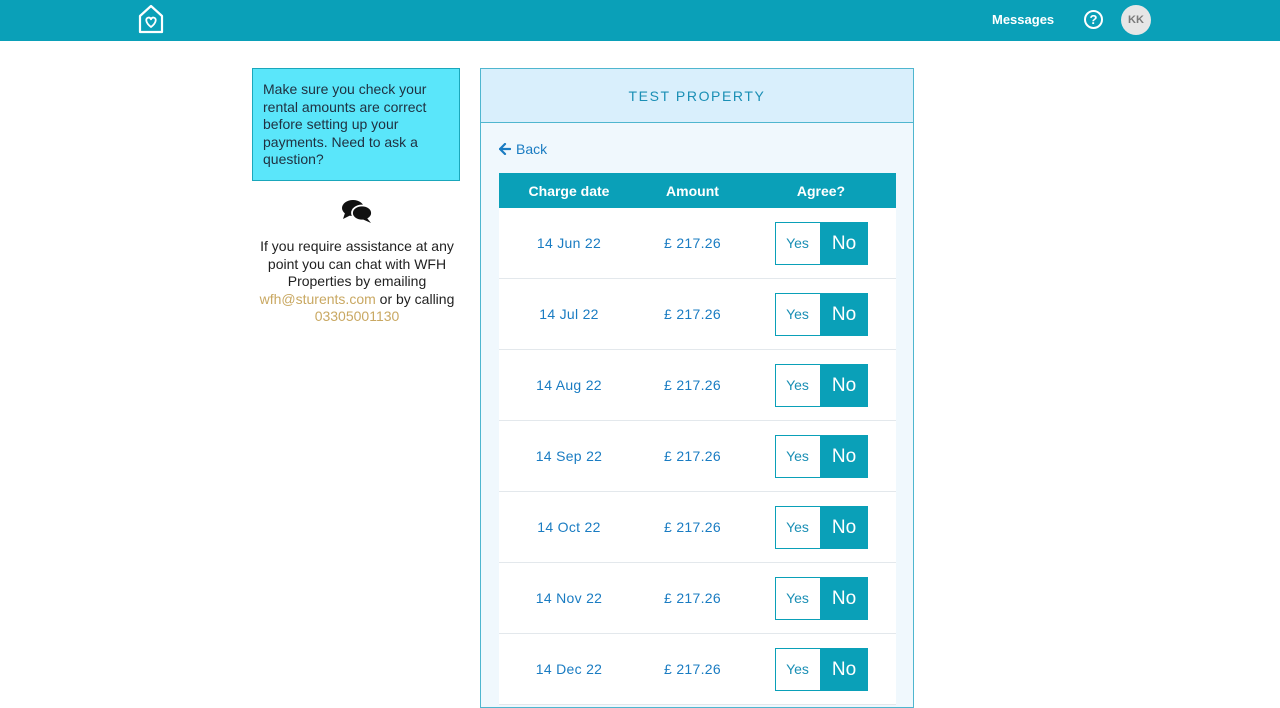  I want to click on table-row: 14 Oct 22 £ 217.26 Yes No, so click(697, 527).